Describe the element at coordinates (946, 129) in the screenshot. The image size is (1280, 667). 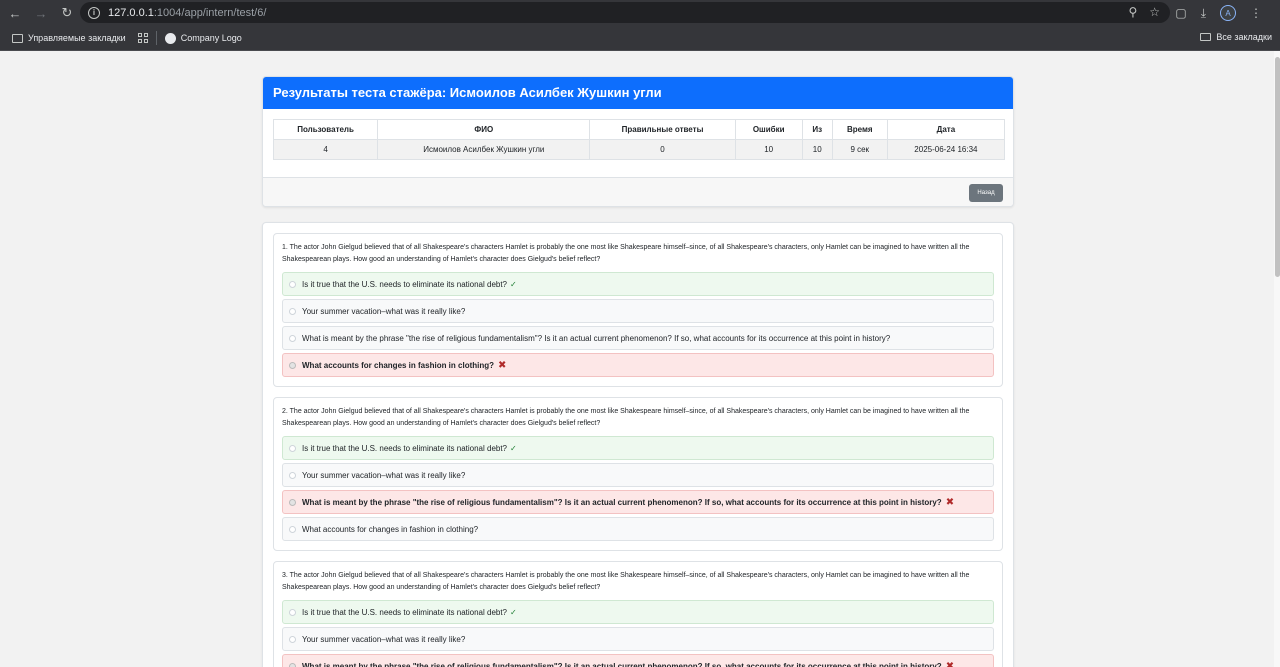
I see `column-header: Дата` at that location.